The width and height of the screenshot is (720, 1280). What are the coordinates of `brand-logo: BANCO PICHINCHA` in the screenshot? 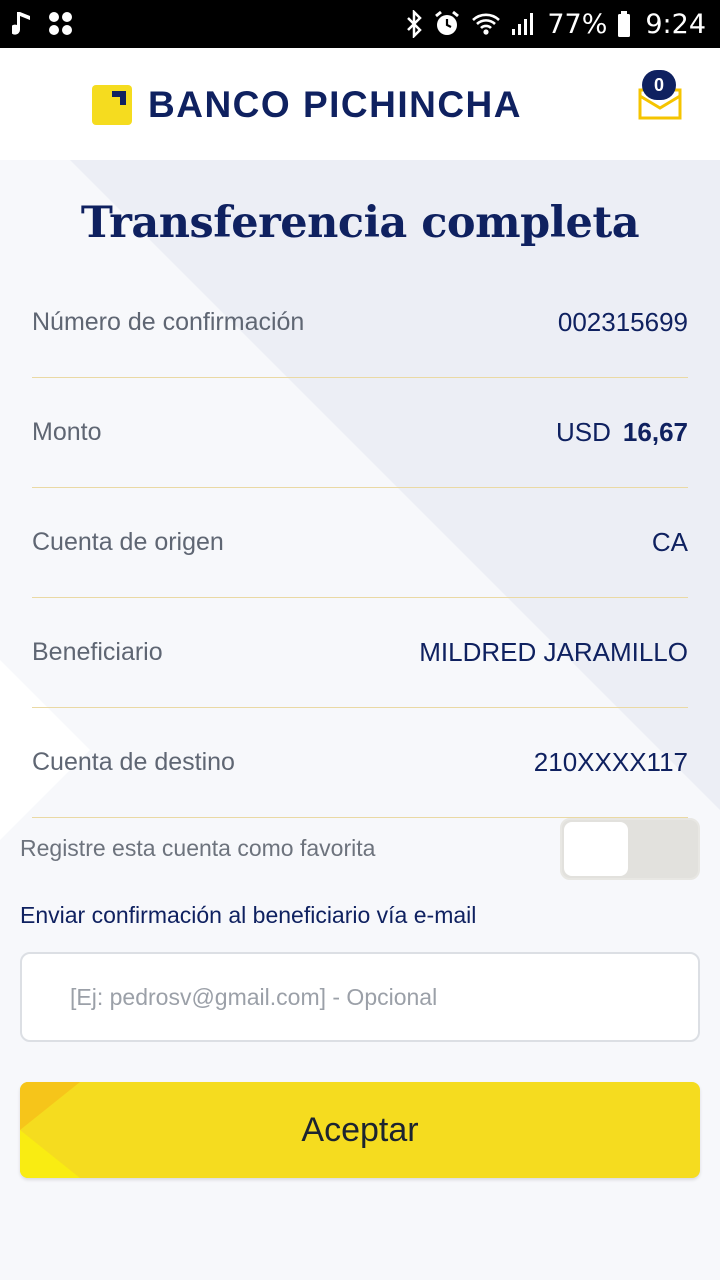 It's located at (307, 105).